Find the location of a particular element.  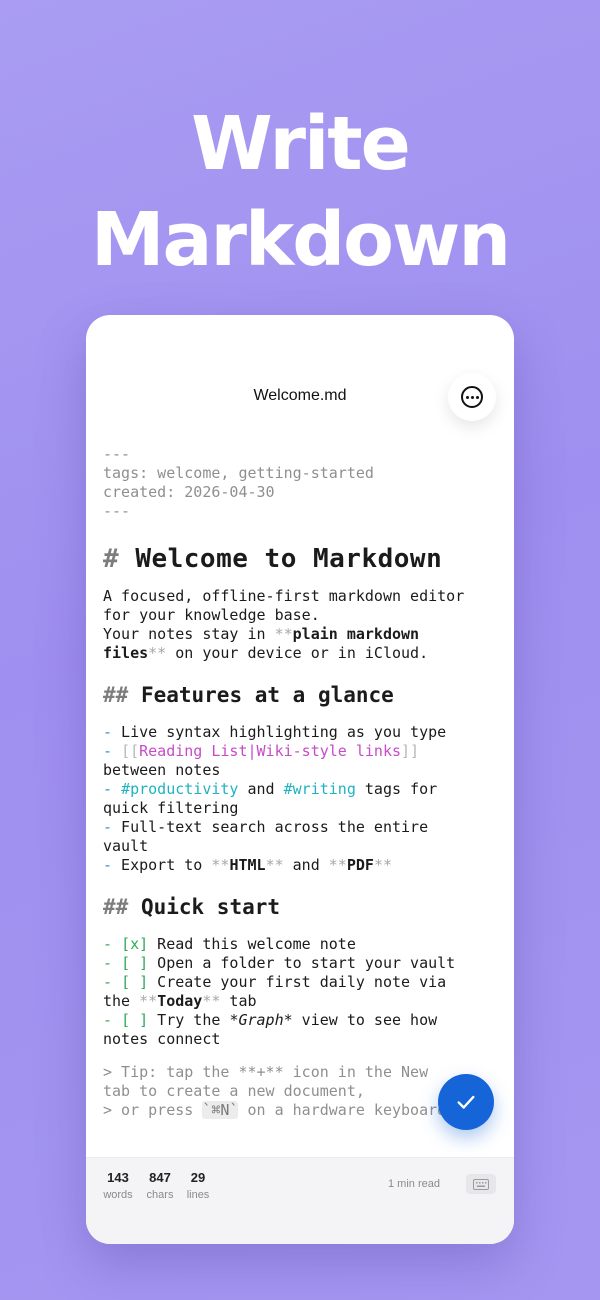

bold-text: HTML is located at coordinates (247, 865).